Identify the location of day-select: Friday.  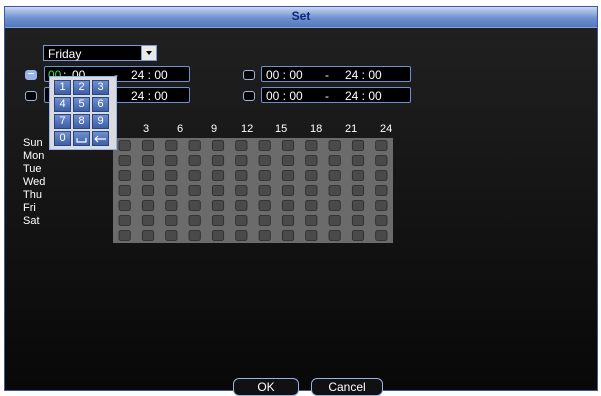
(100, 53).